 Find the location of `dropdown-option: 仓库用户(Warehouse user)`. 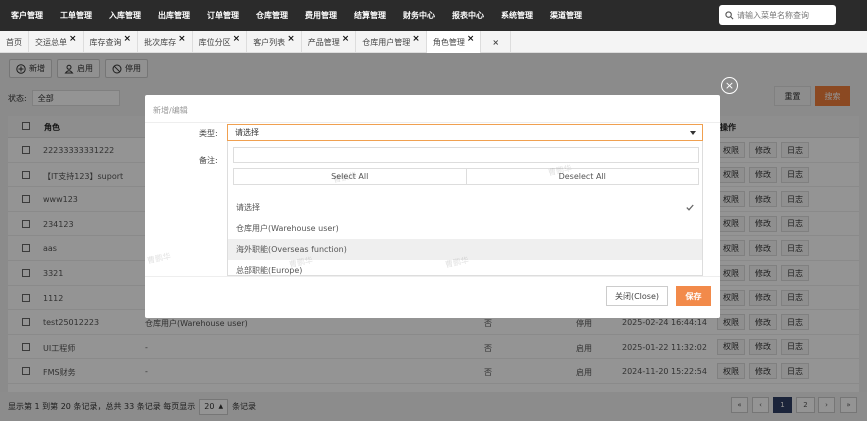

dropdown-option: 仓库用户(Warehouse user) is located at coordinates (465, 228).